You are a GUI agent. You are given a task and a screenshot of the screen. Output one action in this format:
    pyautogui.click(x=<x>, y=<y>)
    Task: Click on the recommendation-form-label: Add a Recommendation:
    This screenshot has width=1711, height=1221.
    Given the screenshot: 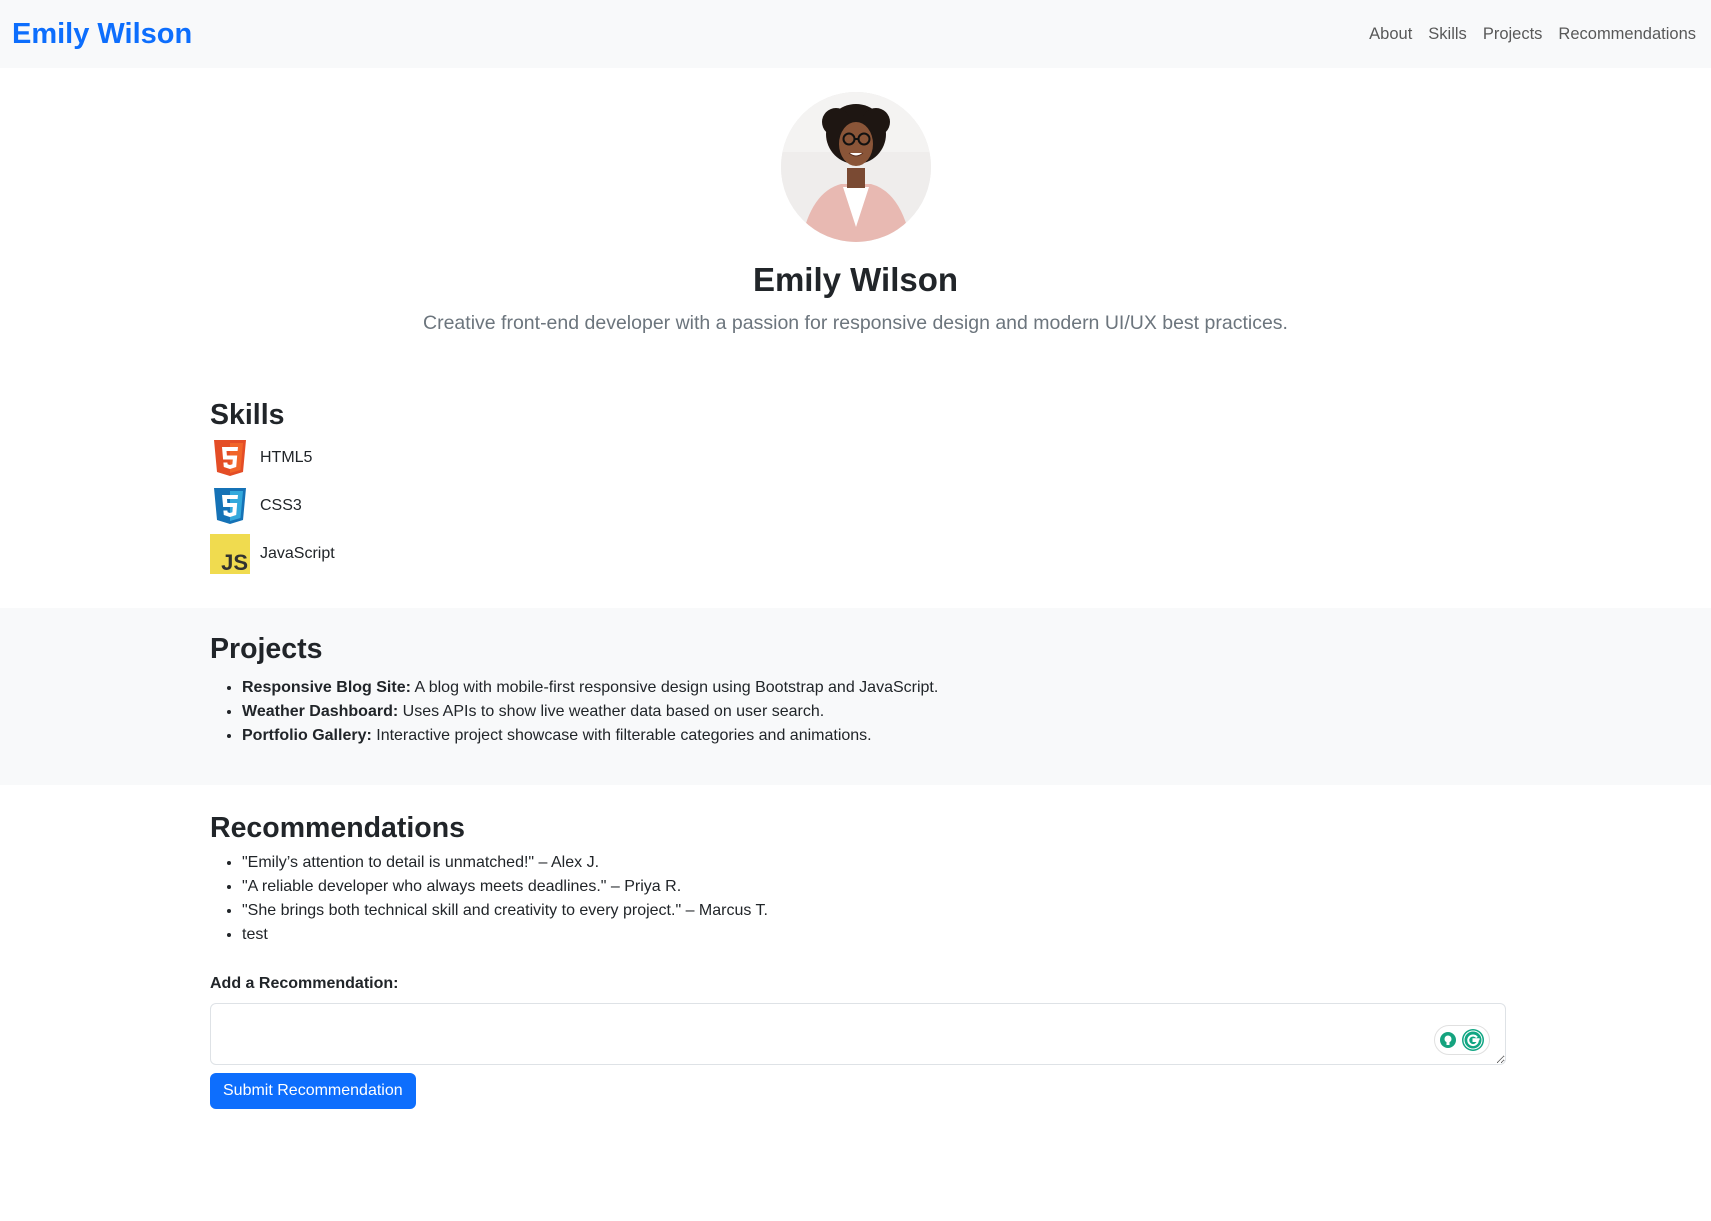 What is the action you would take?
    pyautogui.click(x=304, y=984)
    